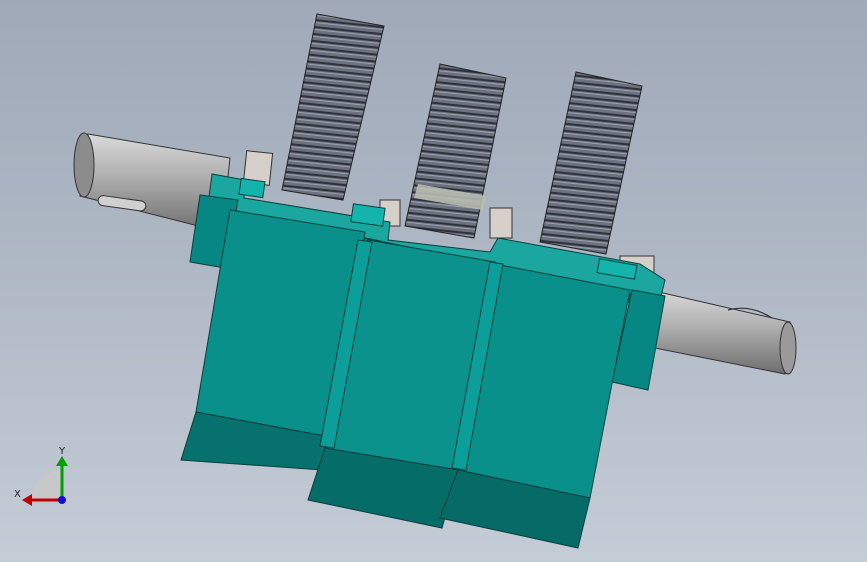 The height and width of the screenshot is (562, 867). I want to click on collar, so click(501, 223).